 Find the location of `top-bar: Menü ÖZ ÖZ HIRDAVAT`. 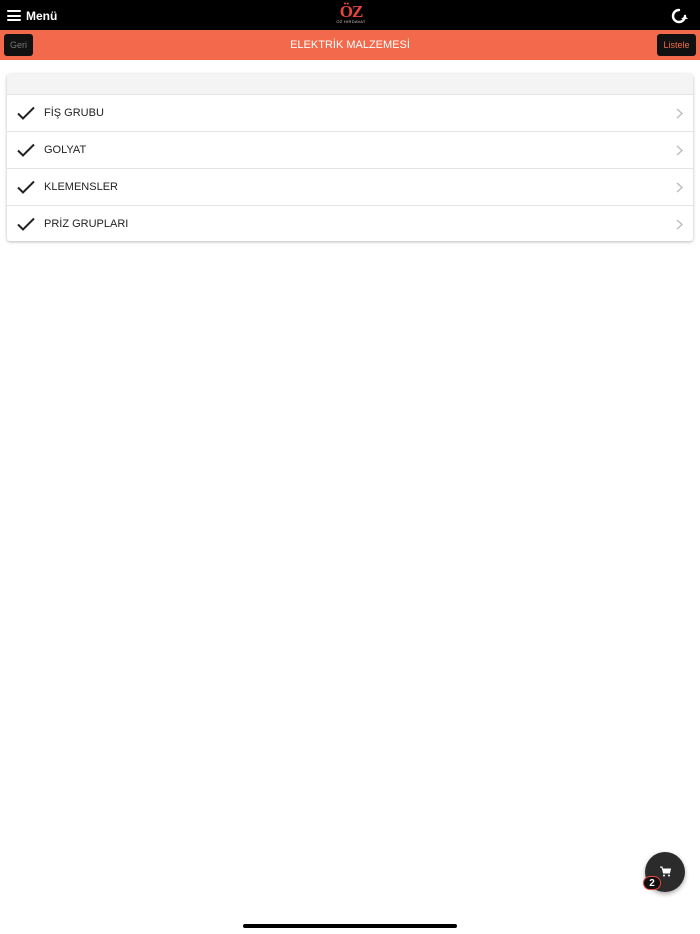

top-bar: Menü ÖZ ÖZ HIRDAVAT is located at coordinates (350, 15).